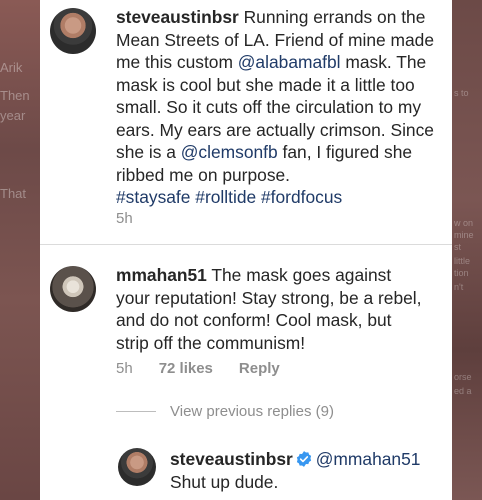 Image resolution: width=482 pixels, height=500 pixels. Describe the element at coordinates (345, 152) in the screenshot. I see `caption-text: fan, I figured she` at that location.